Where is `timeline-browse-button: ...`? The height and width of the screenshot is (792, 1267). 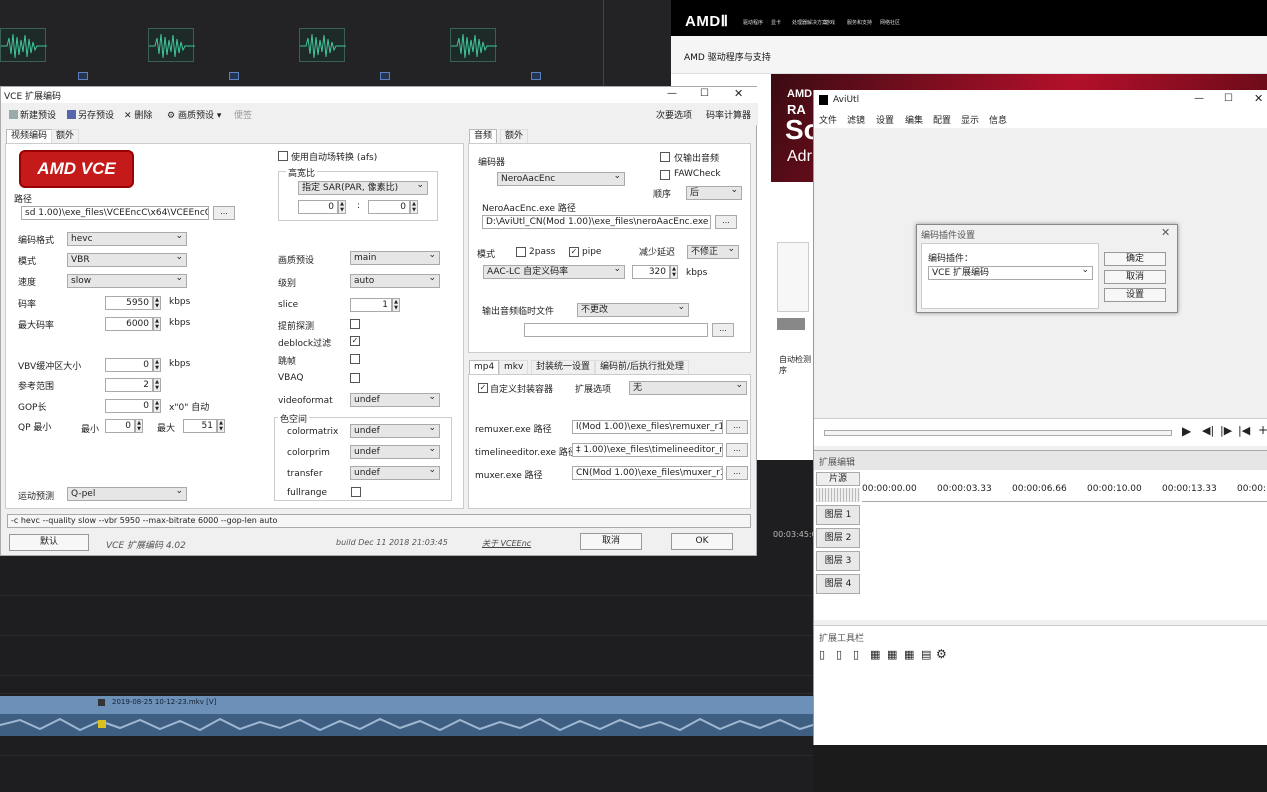 timeline-browse-button: ... is located at coordinates (737, 450).